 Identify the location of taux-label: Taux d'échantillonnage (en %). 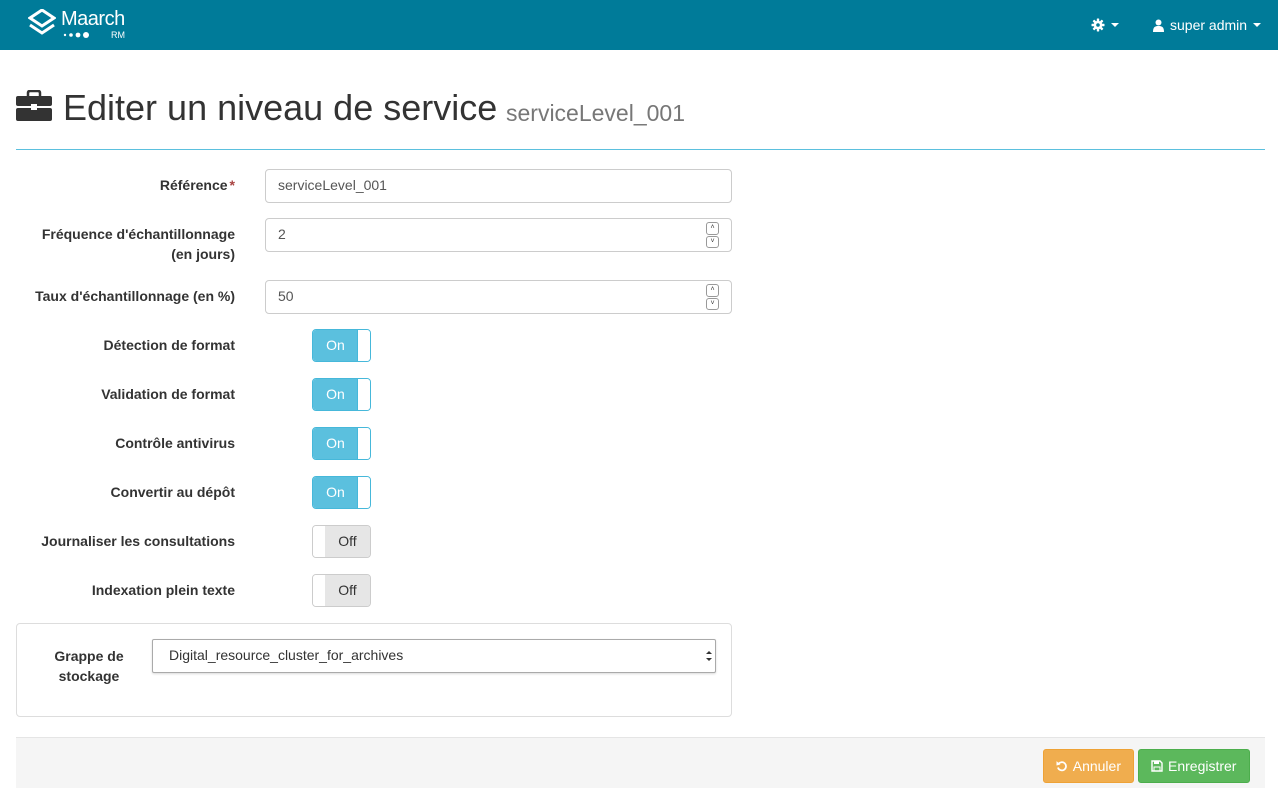
(135, 296).